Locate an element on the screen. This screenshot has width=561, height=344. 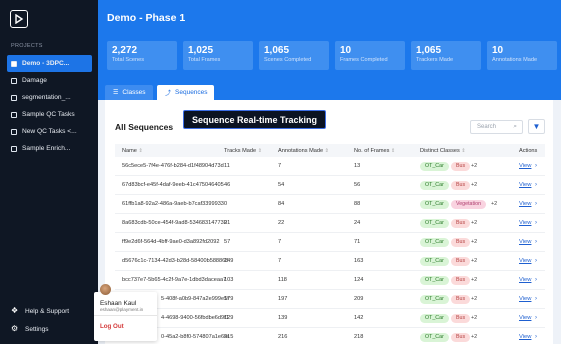
stat-label: Annotations Made is located at coordinates (515, 60).